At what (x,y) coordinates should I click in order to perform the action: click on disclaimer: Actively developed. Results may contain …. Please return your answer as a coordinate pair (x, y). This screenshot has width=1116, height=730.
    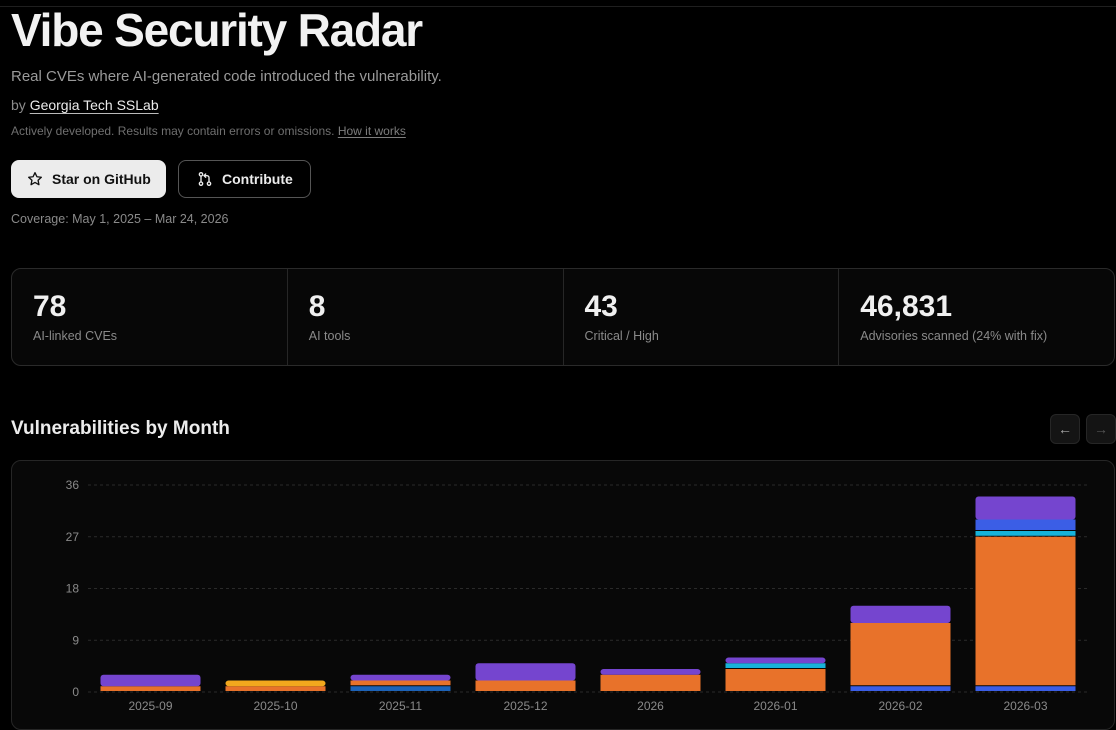
    Looking at the image, I should click on (208, 131).